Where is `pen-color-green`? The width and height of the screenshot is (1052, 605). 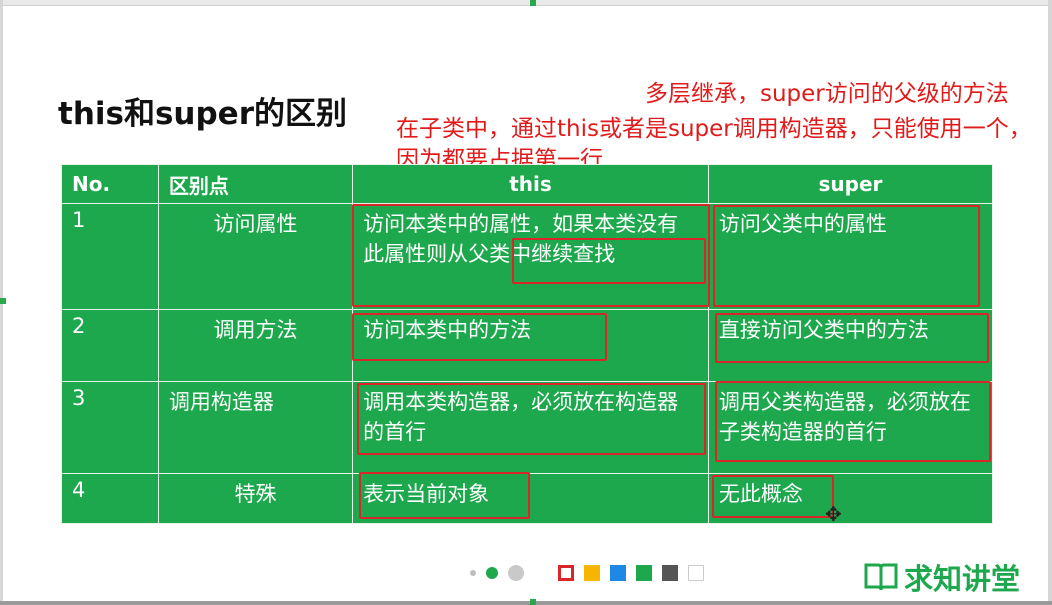 pen-color-green is located at coordinates (644, 573).